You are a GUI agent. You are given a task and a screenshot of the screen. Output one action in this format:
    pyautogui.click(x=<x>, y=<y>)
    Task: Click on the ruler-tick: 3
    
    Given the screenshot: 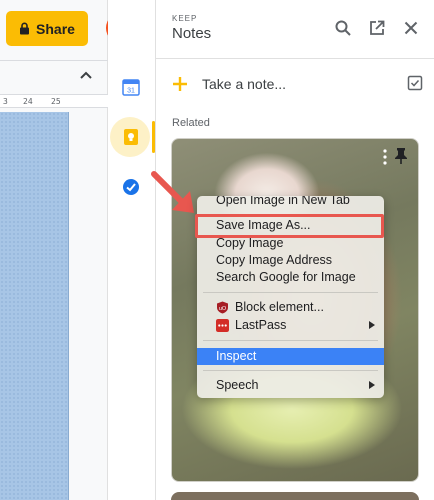 What is the action you would take?
    pyautogui.click(x=5, y=101)
    